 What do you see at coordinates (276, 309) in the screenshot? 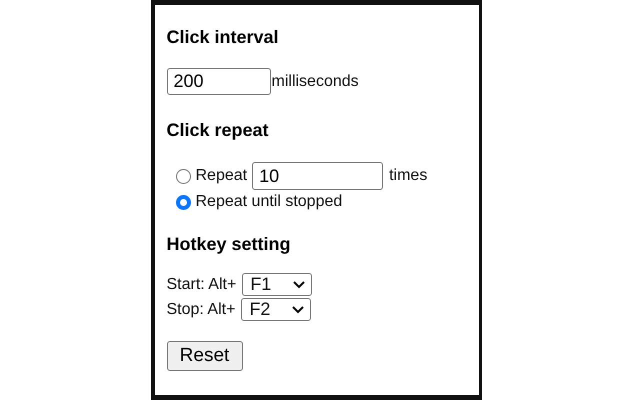
I see `hotkey-dropdown: F2` at bounding box center [276, 309].